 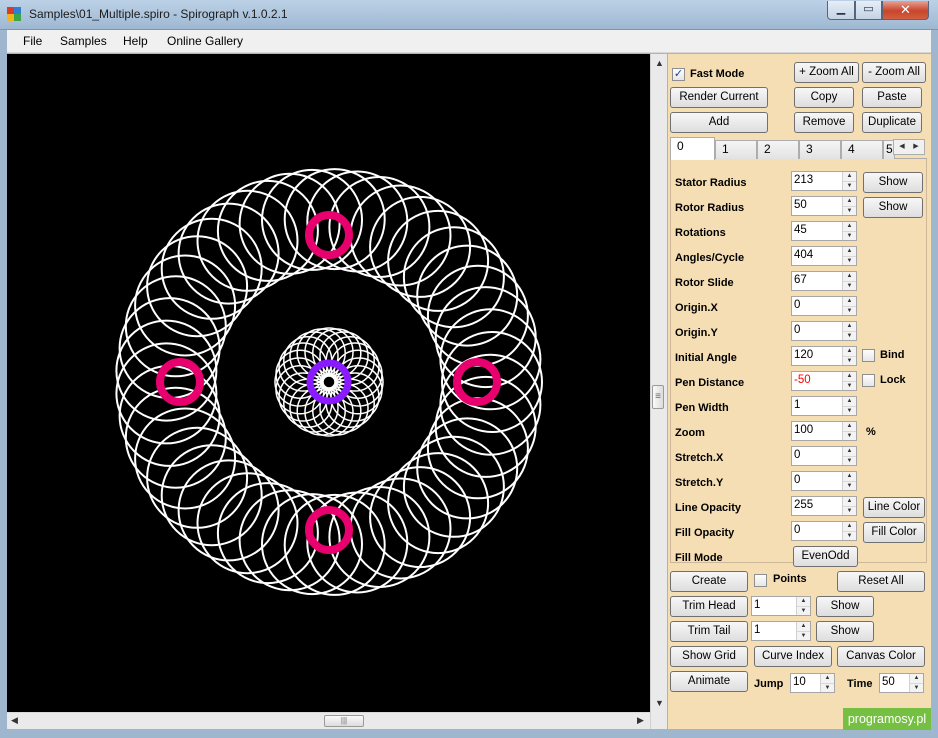 I want to click on remove-button: Remove, so click(x=824, y=122).